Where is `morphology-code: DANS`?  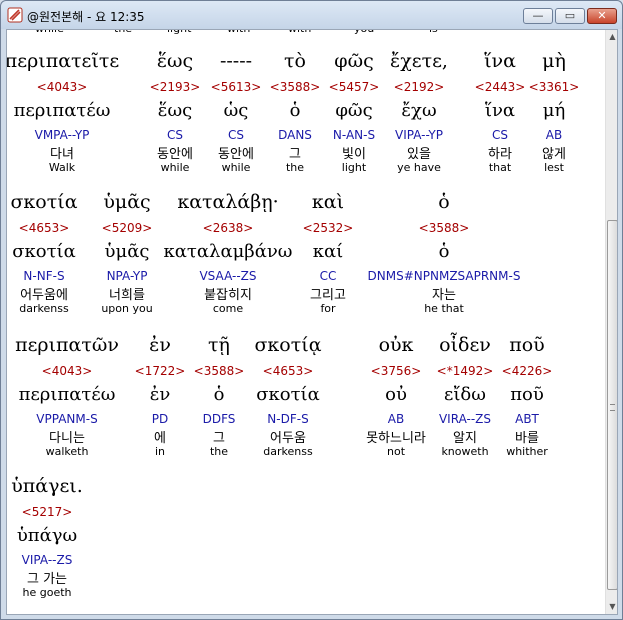 morphology-code: DANS is located at coordinates (295, 135).